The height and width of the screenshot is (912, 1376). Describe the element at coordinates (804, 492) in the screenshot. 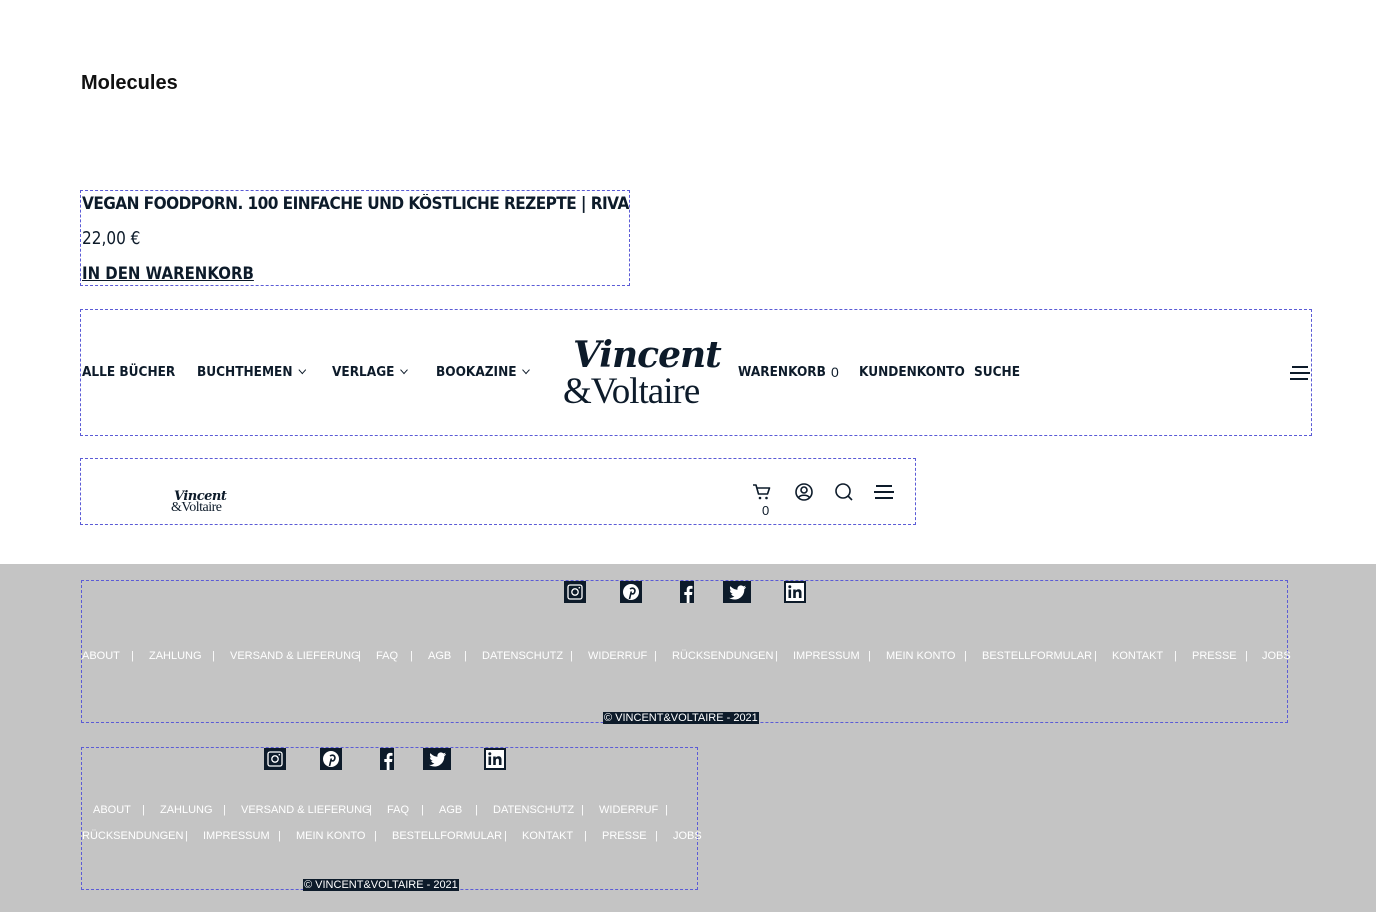

I see `account-icon` at that location.